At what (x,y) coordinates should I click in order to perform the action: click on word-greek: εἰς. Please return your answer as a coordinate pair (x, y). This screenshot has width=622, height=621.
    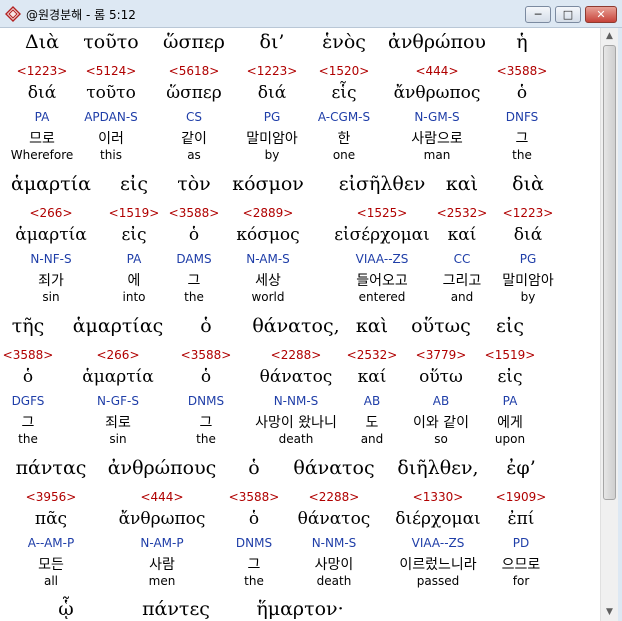
    Looking at the image, I should click on (510, 326).